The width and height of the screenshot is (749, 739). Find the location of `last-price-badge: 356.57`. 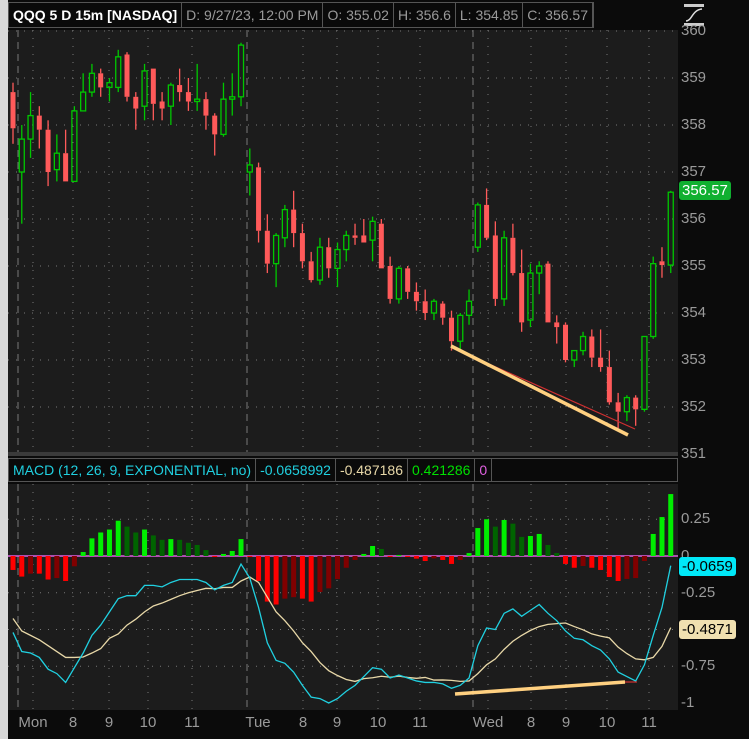

last-price-badge: 356.57 is located at coordinates (705, 190).